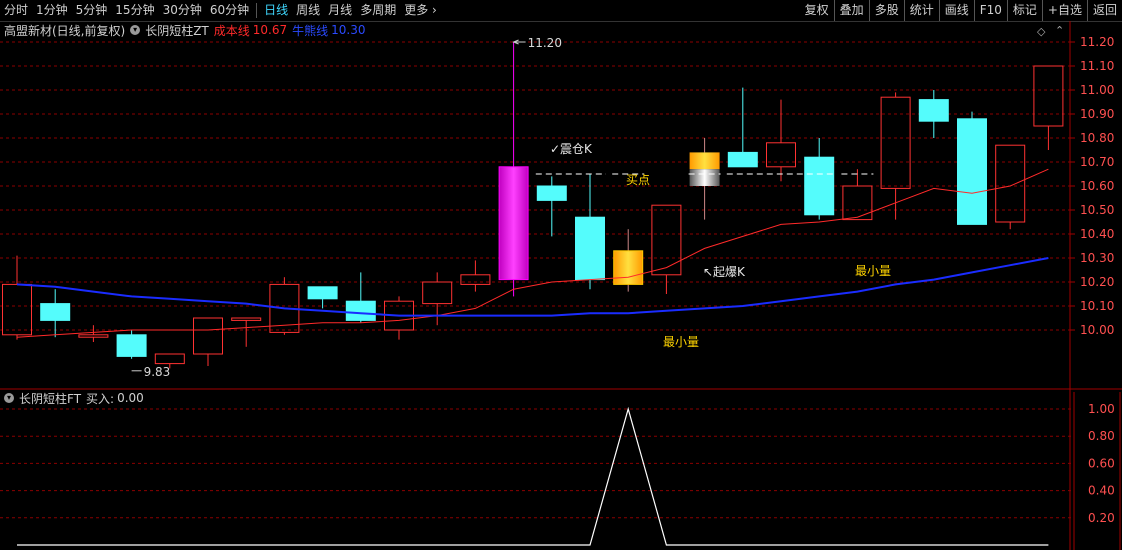 The image size is (1122, 550). Describe the element at coordinates (1101, 491) in the screenshot. I see `sub-y-tick-label-1: 0.40` at that location.